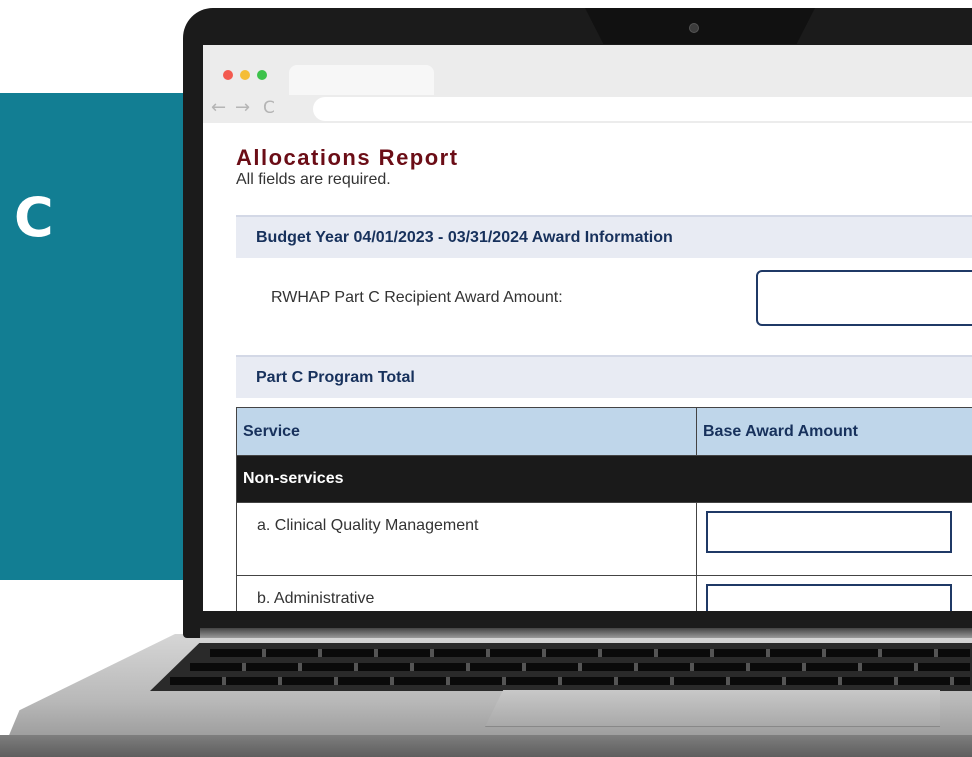 This screenshot has width=972, height=757. I want to click on row-label-administrative: b. Administrative, so click(466, 593).